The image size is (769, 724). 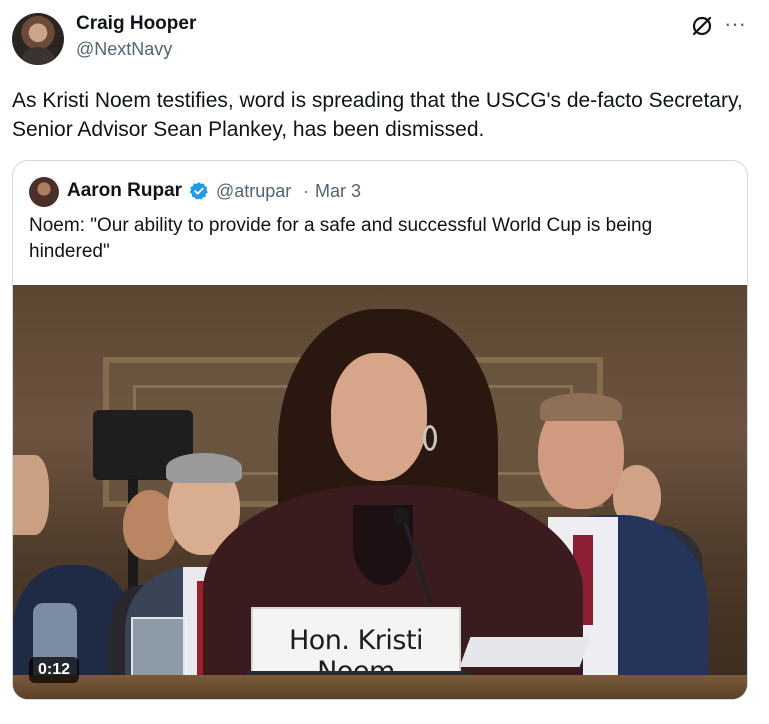 What do you see at coordinates (379, 417) in the screenshot?
I see `speaker-face` at bounding box center [379, 417].